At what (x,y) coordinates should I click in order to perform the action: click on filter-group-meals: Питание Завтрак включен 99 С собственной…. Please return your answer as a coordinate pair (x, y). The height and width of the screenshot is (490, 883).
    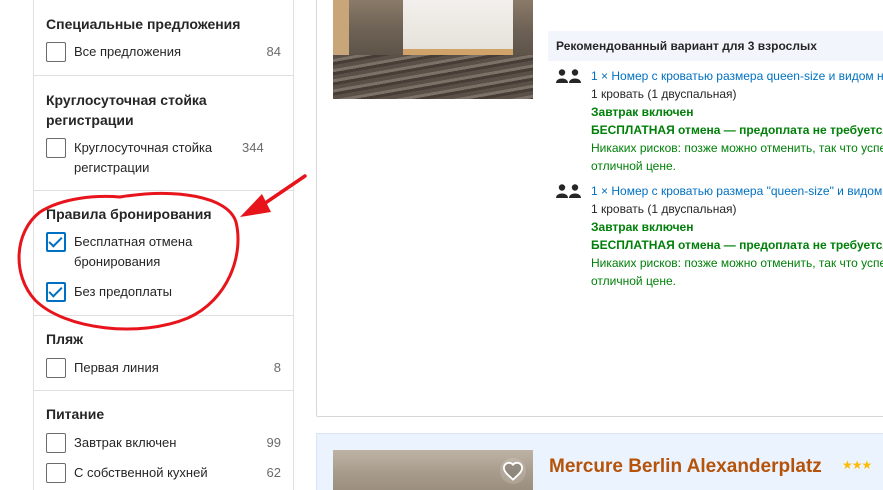
    Looking at the image, I should click on (163, 437).